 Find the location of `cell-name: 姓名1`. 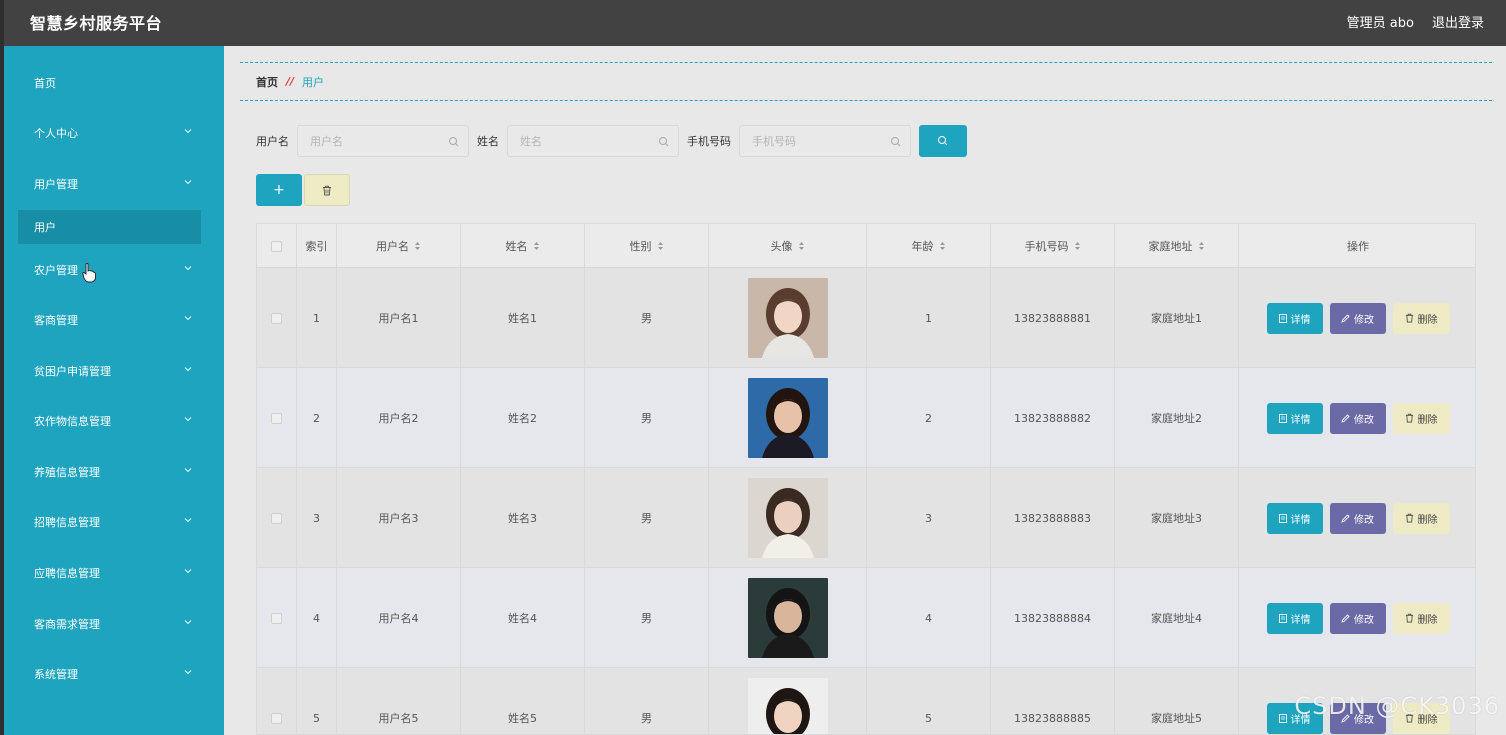

cell-name: 姓名1 is located at coordinates (523, 318).